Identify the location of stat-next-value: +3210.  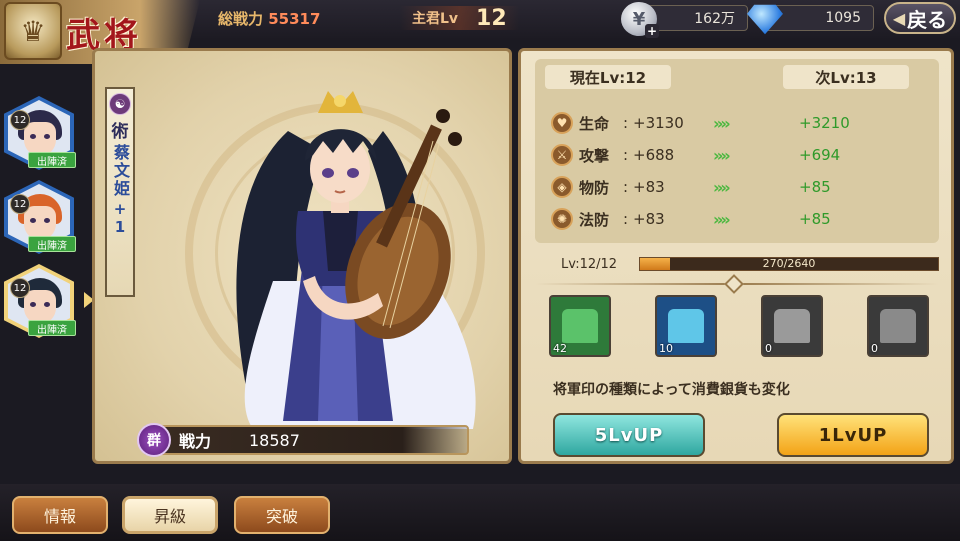
(824, 123).